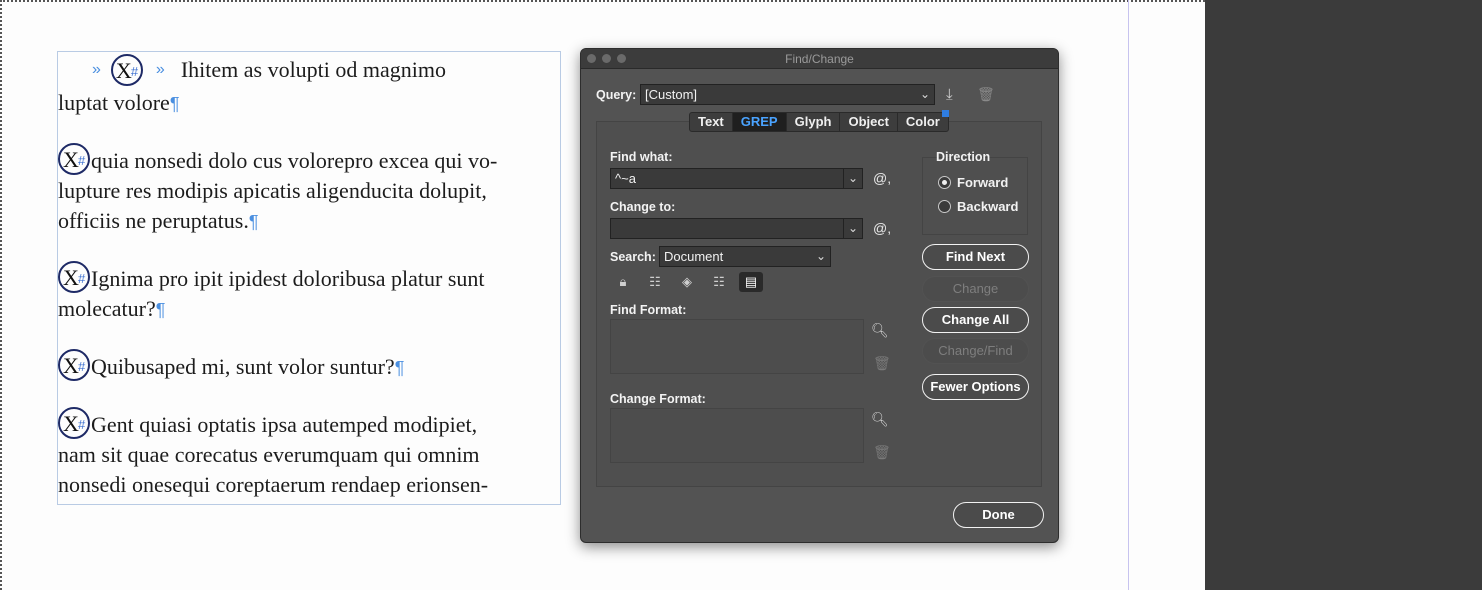 This screenshot has width=1482, height=590. Describe the element at coordinates (975, 387) in the screenshot. I see `fewer-options-button: Fewer Options` at that location.